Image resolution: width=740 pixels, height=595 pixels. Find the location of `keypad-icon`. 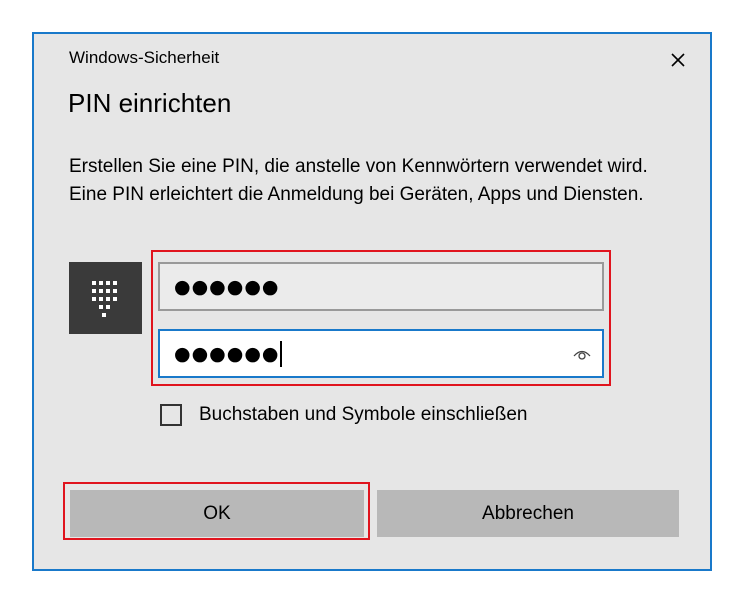

keypad-icon is located at coordinates (104, 299).